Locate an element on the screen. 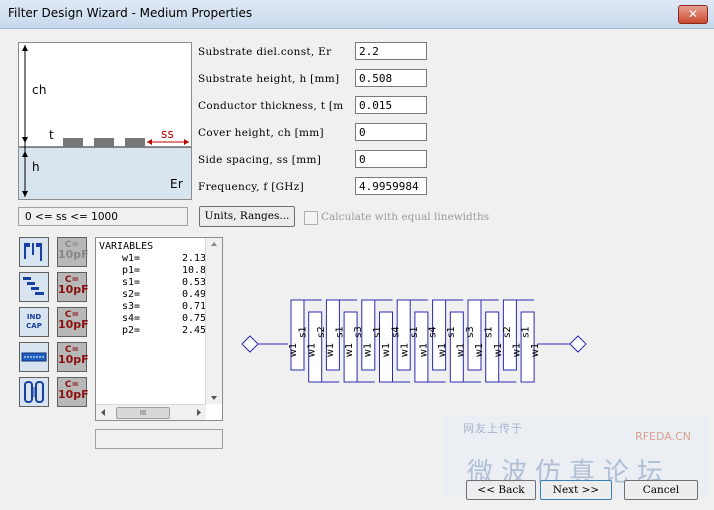  field-label-f: Frequency, f [GHz] is located at coordinates (251, 187).